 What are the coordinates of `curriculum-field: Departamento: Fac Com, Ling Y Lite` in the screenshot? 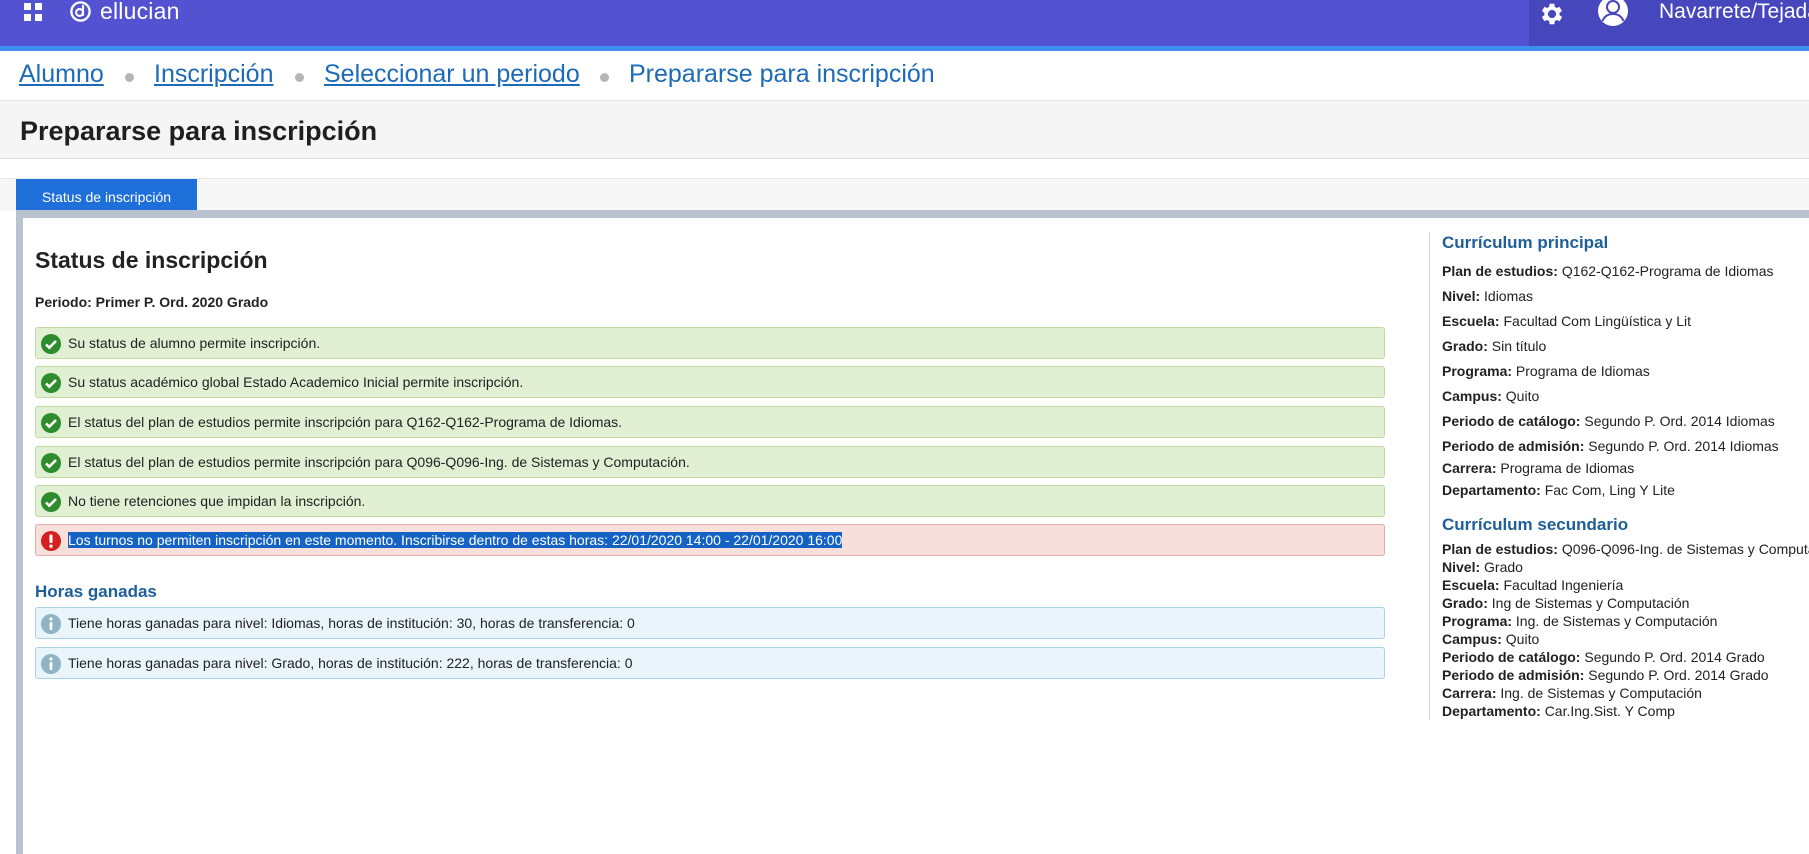 It's located at (1558, 490).